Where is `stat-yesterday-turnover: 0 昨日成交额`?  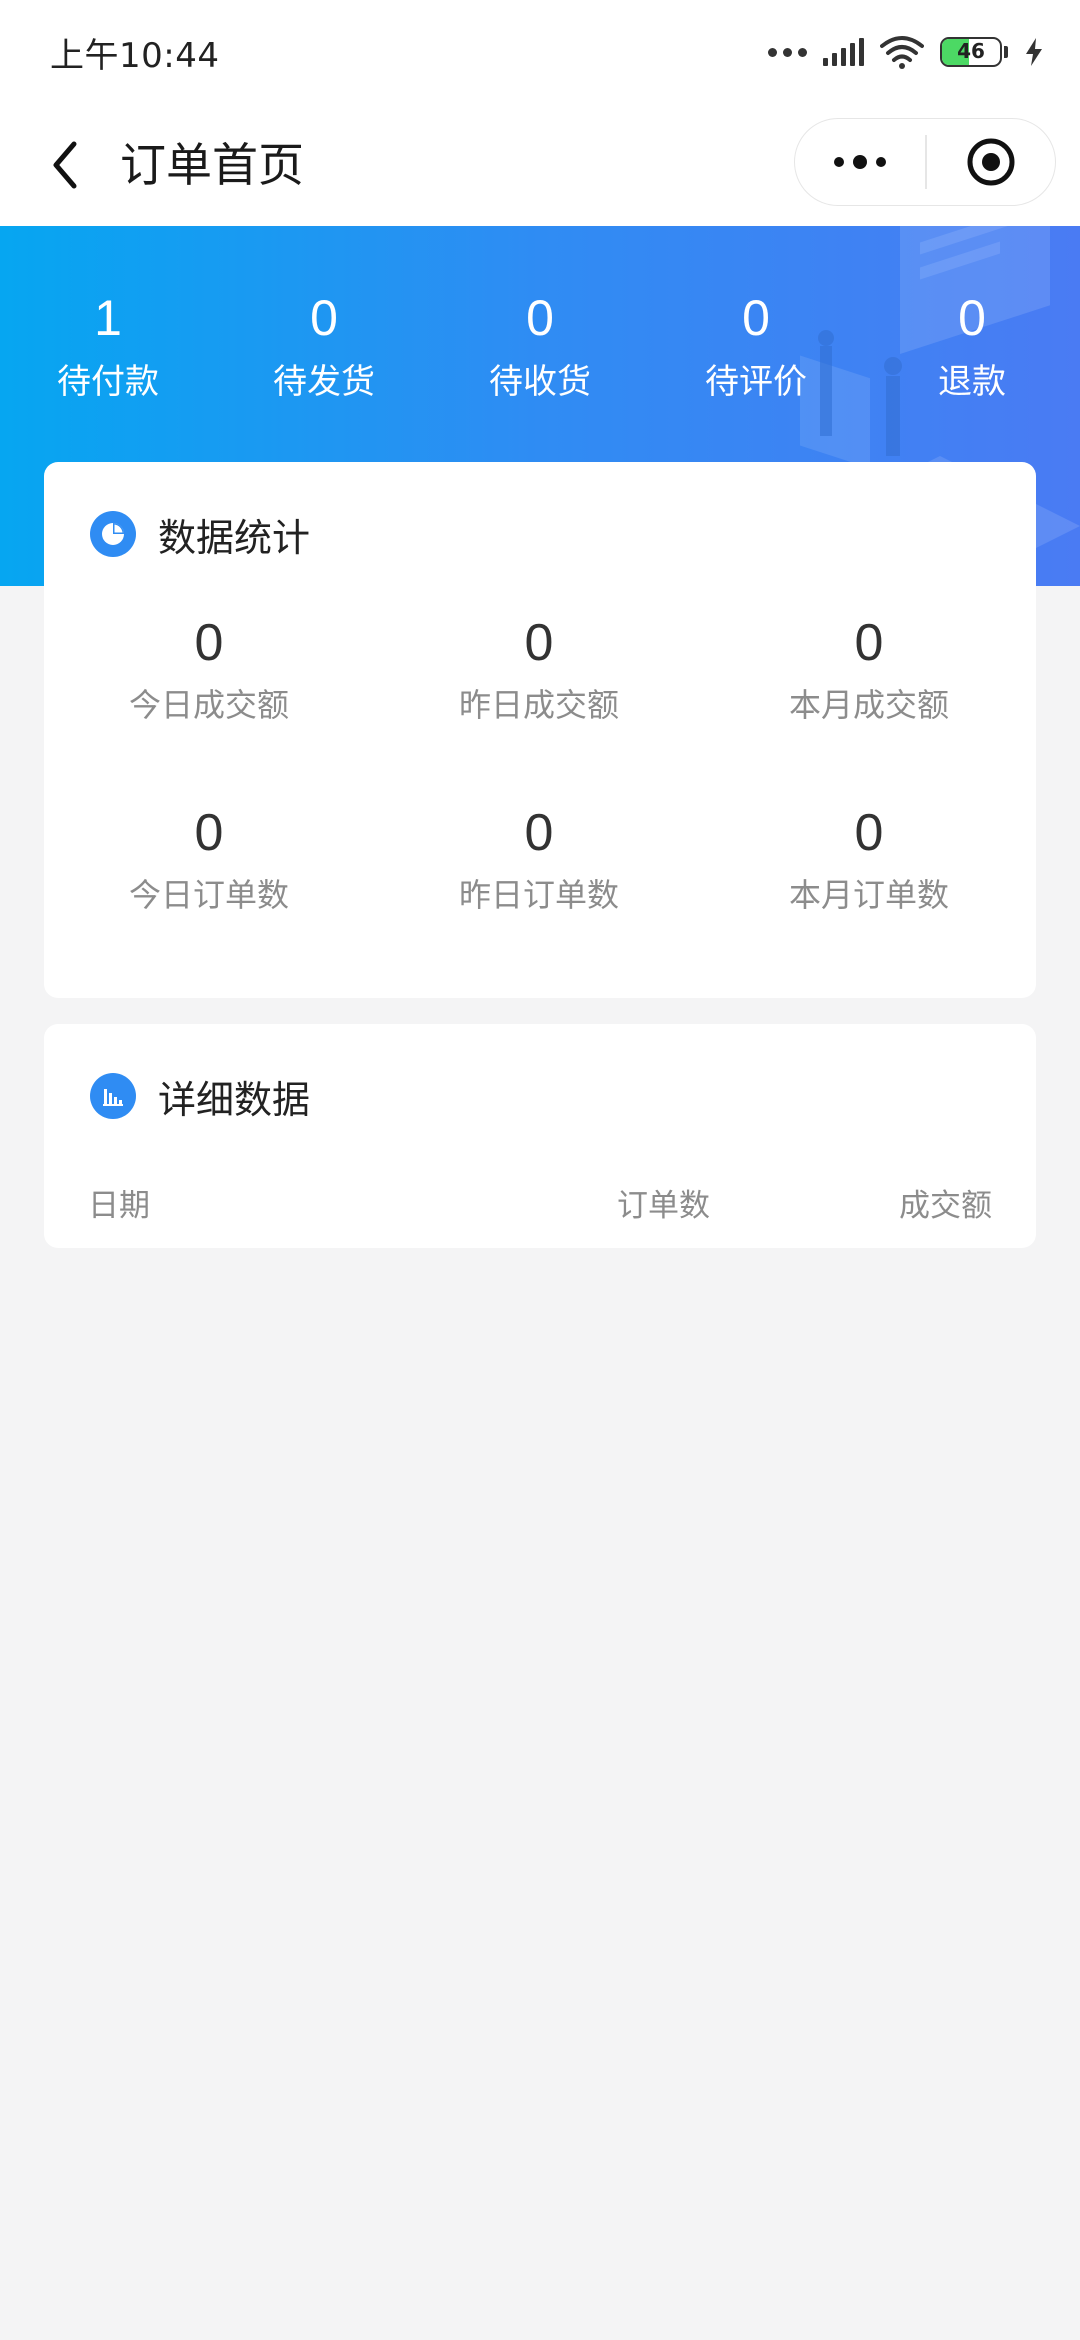
stat-yesterday-turnover: 0 昨日成交额 is located at coordinates (539, 707).